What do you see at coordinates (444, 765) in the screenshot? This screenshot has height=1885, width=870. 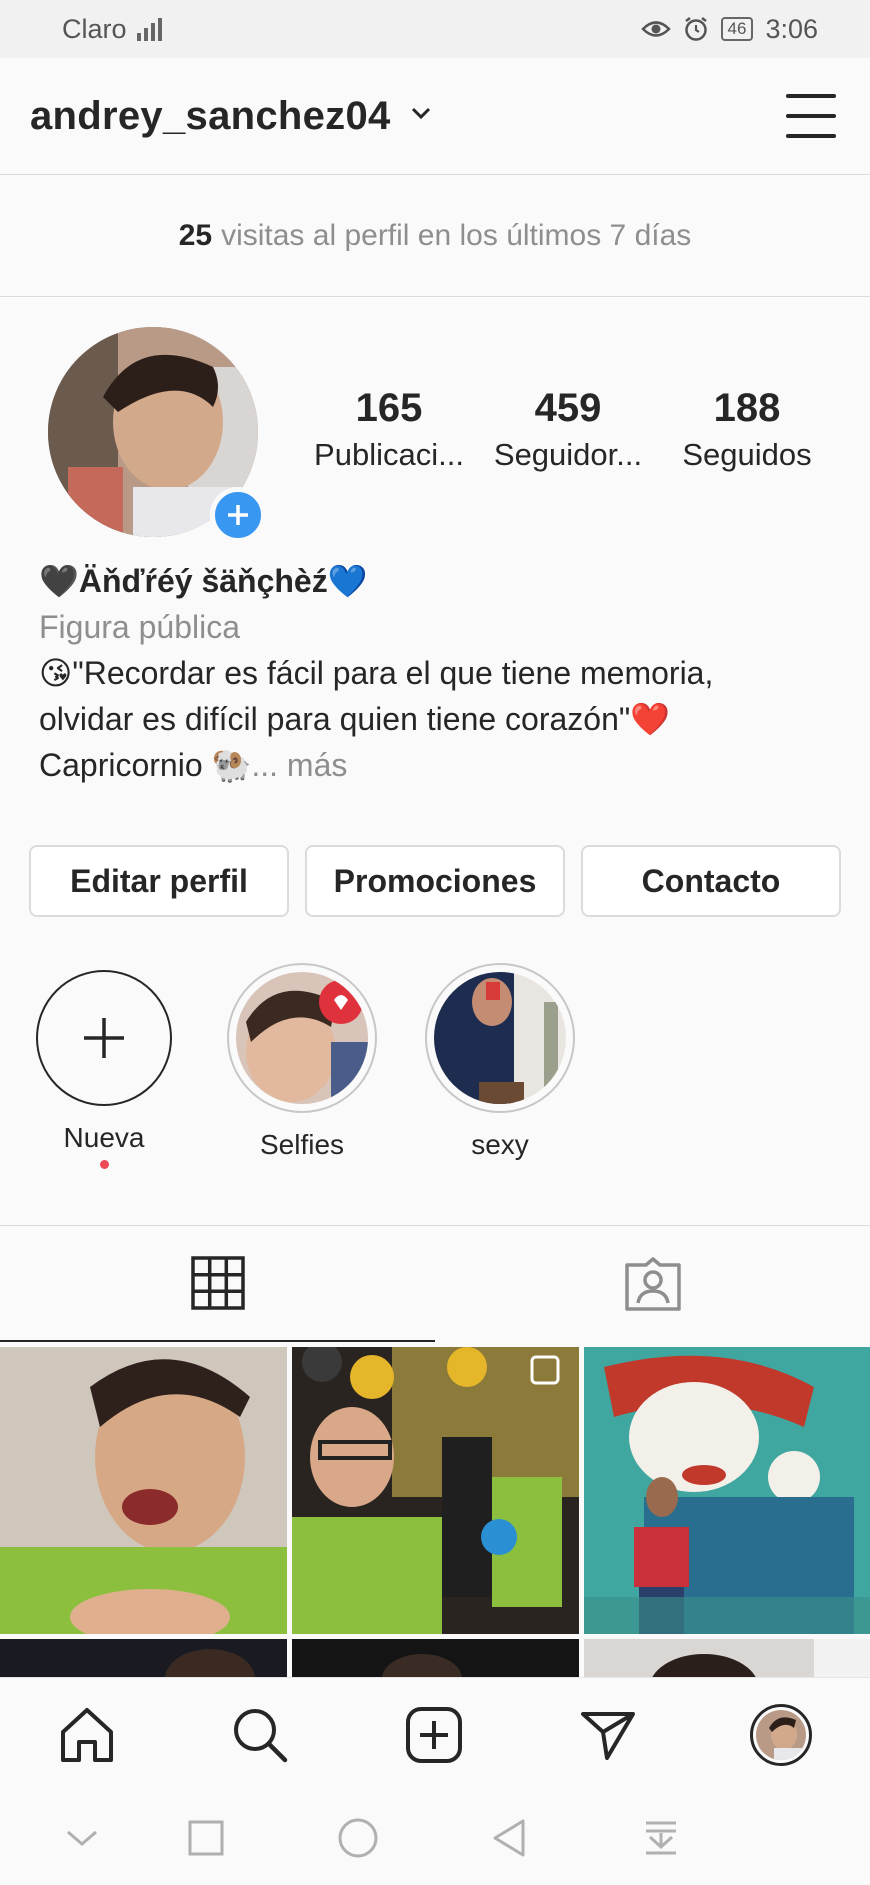 I see `bio-line-3-wrap: Capricornio 🐏... más` at bounding box center [444, 765].